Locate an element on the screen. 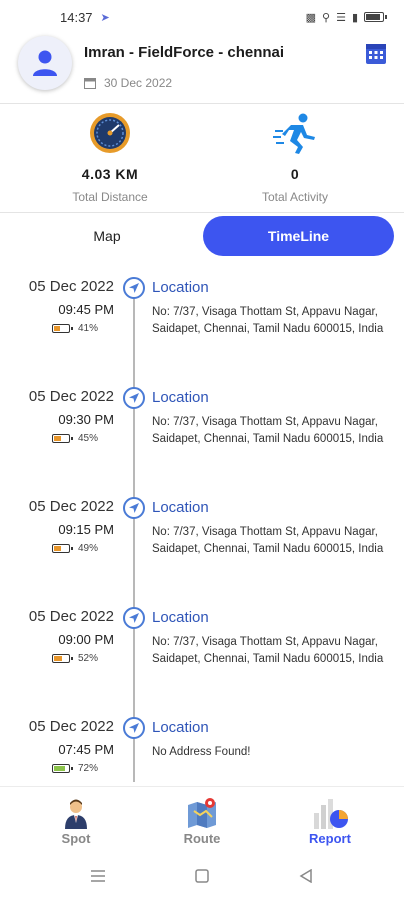 The height and width of the screenshot is (900, 404). map-pin-icon is located at coordinates (202, 812).